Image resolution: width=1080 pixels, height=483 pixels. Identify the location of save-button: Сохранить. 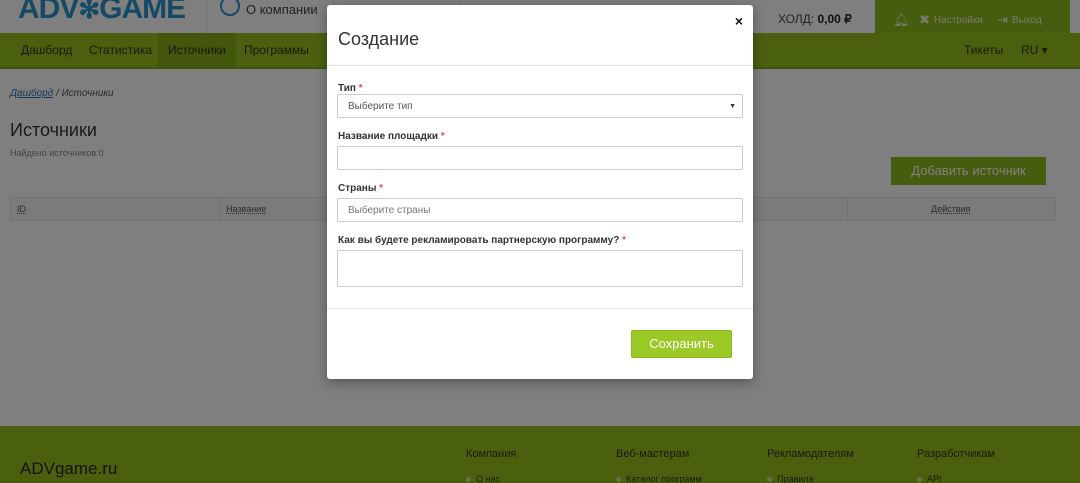
(681, 344).